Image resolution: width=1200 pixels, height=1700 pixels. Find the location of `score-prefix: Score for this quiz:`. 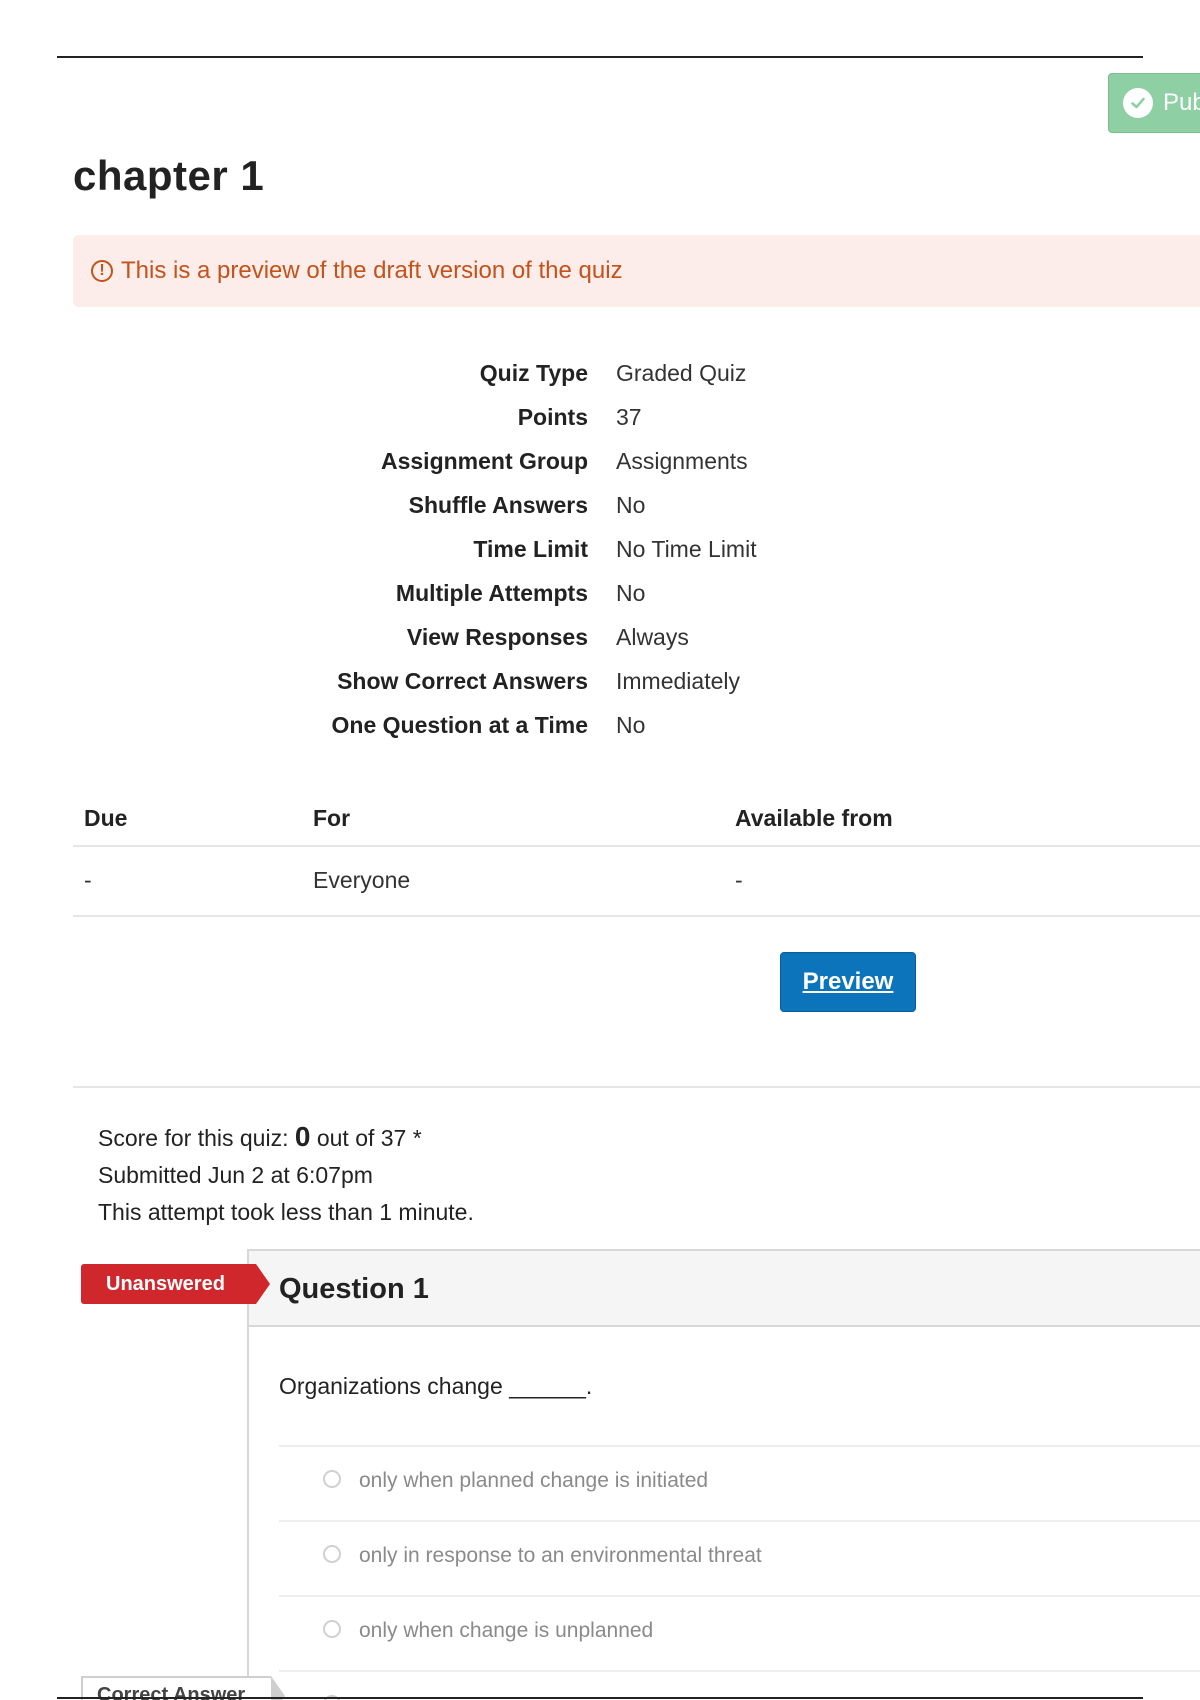

score-prefix: Score for this quiz: is located at coordinates (193, 1138).